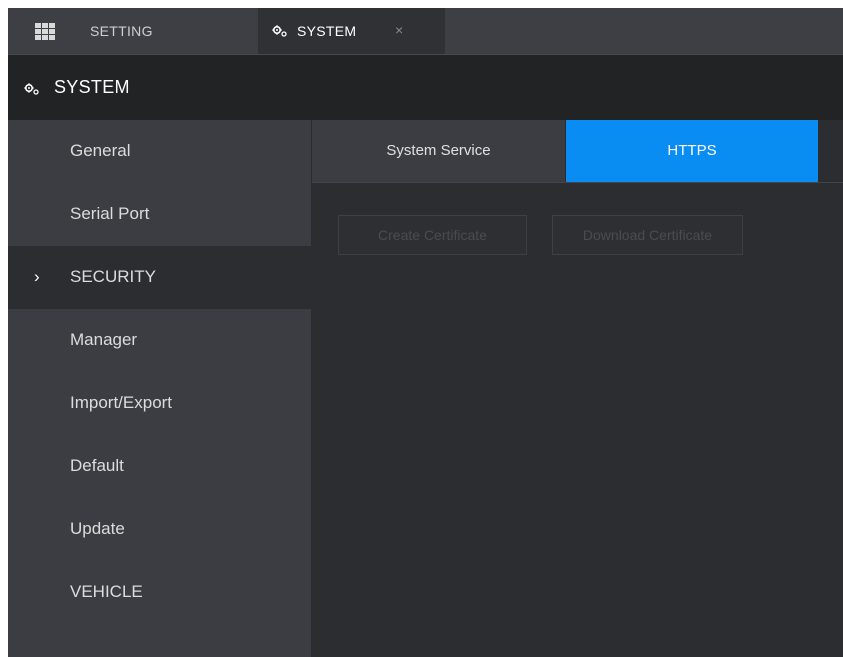  What do you see at coordinates (160, 529) in the screenshot?
I see `sidebar-item-update: Update` at bounding box center [160, 529].